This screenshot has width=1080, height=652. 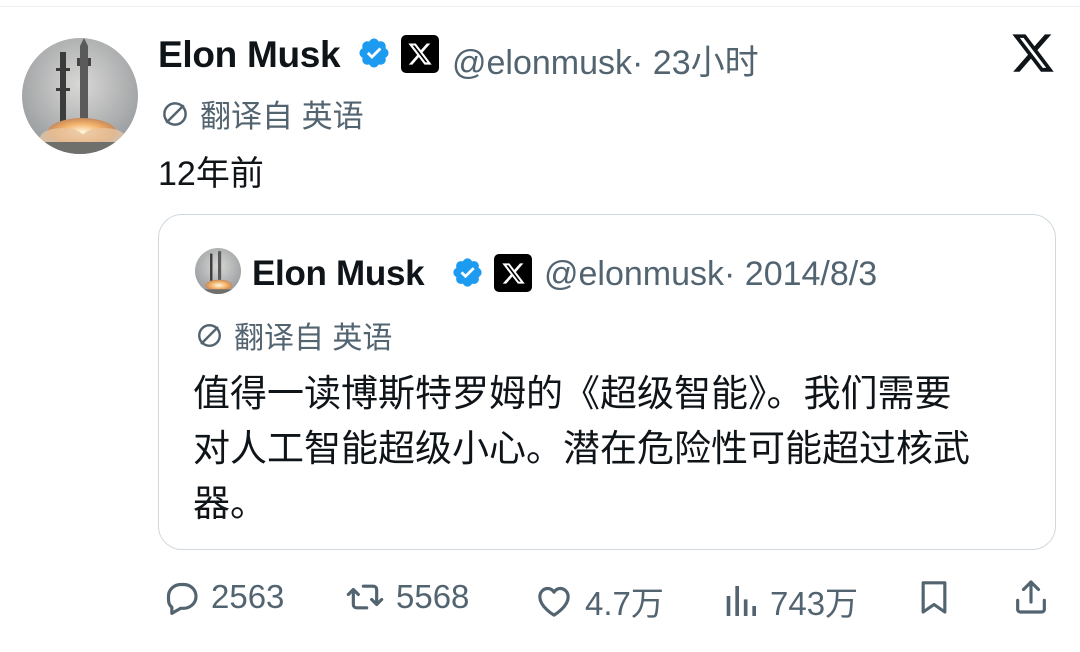 I want to click on author-handle: @elonmusk· 23小时, so click(x=605, y=59).